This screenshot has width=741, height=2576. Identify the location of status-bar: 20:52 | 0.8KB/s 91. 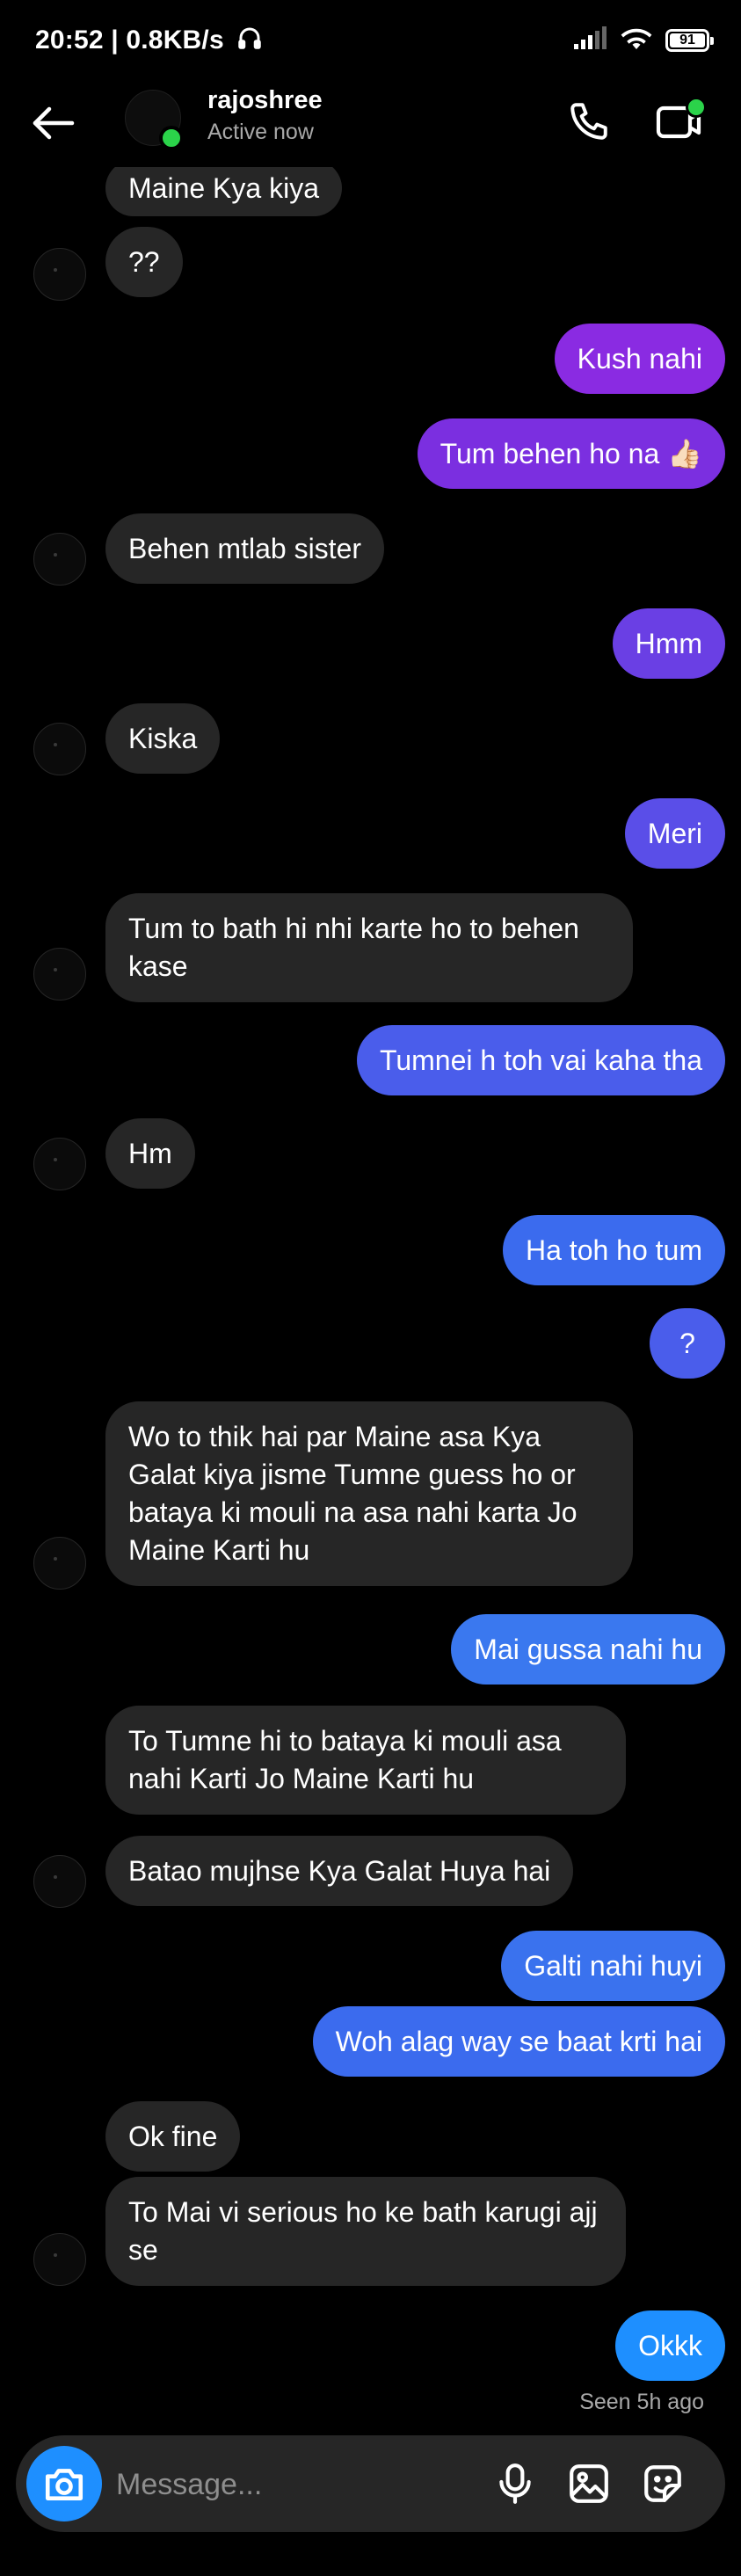
(370, 39).